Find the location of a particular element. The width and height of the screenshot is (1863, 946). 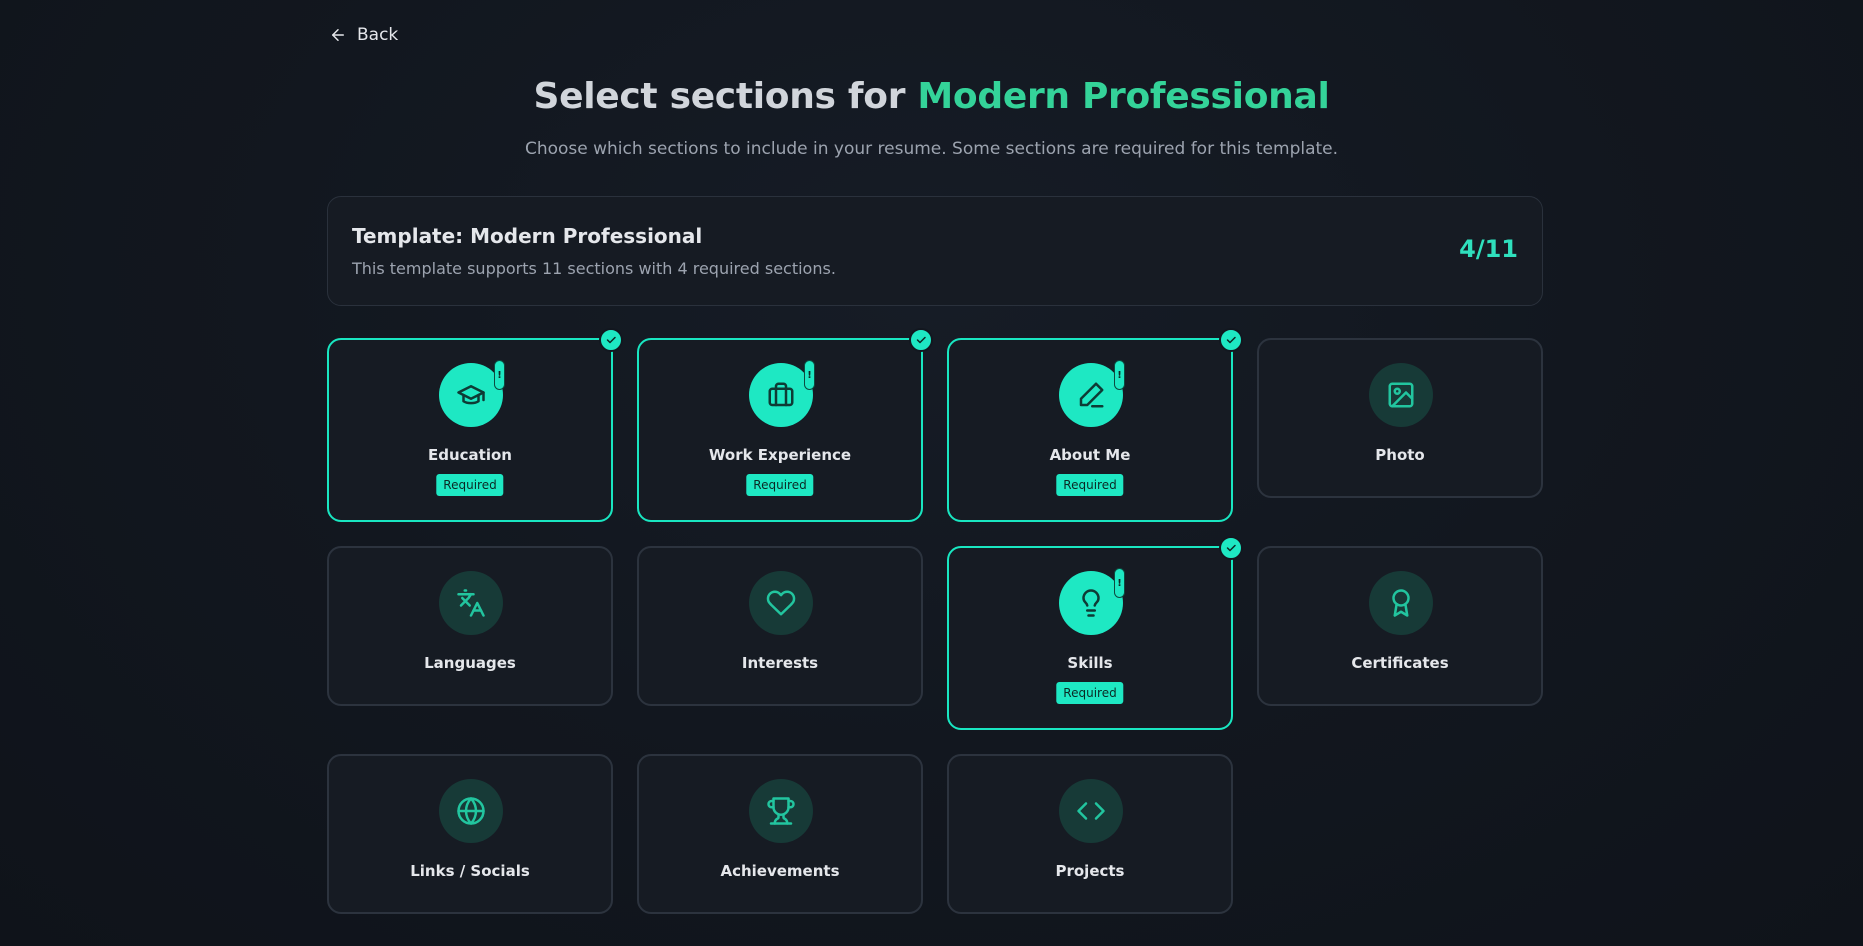

back-button: Back is located at coordinates (363, 35).